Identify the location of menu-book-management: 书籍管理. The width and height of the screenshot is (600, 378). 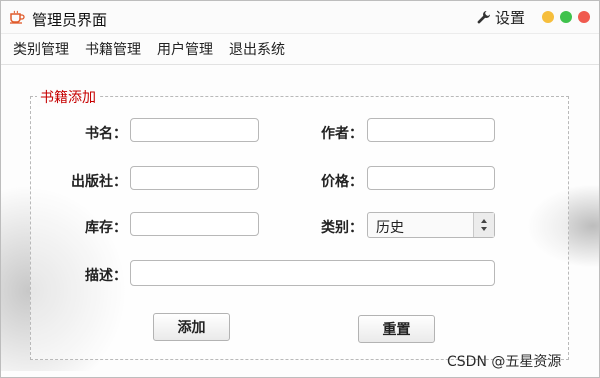
(113, 49).